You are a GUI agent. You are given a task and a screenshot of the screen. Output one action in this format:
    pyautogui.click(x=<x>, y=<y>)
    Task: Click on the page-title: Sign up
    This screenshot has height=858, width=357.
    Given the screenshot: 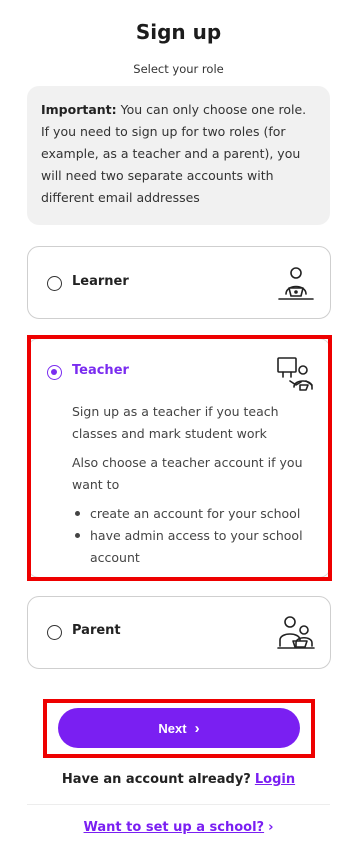 What is the action you would take?
    pyautogui.click(x=178, y=32)
    